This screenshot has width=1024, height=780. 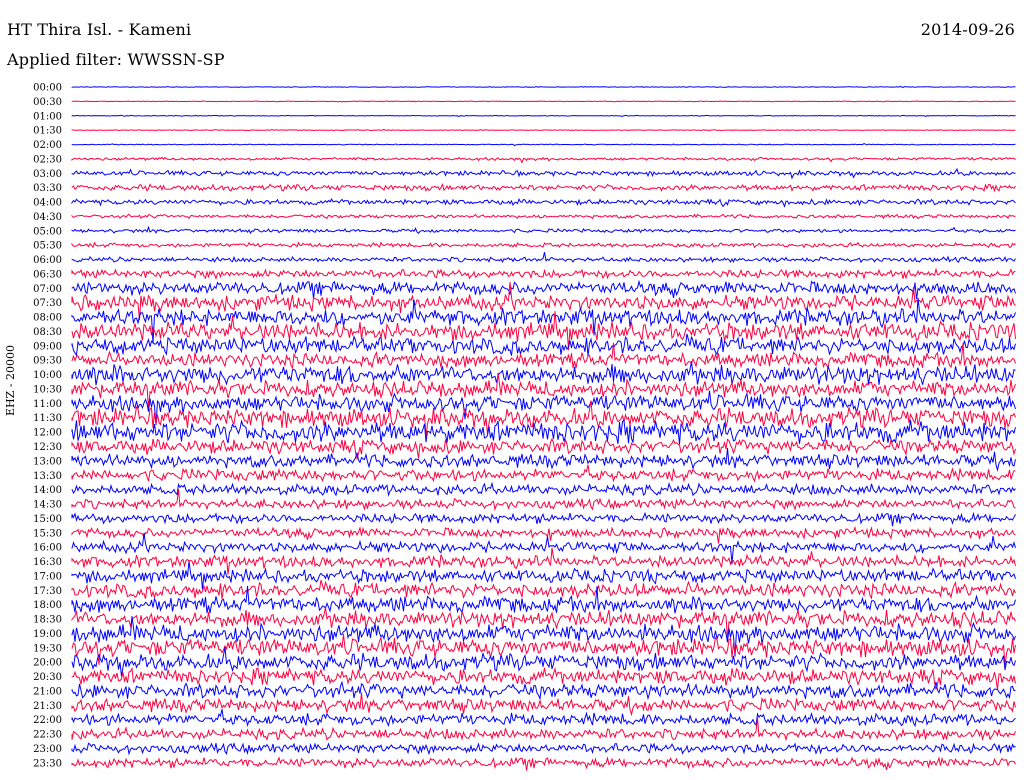 I want to click on time-tick-label: 20:30, so click(x=47, y=677).